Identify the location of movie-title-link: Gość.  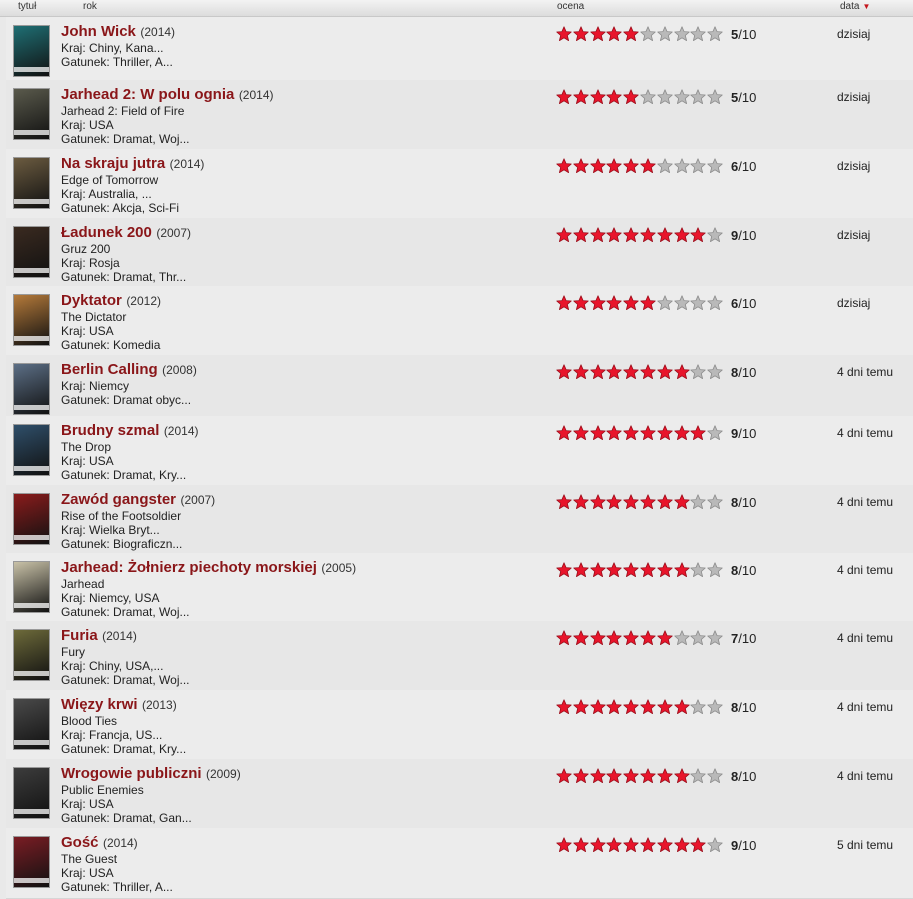
(80, 842).